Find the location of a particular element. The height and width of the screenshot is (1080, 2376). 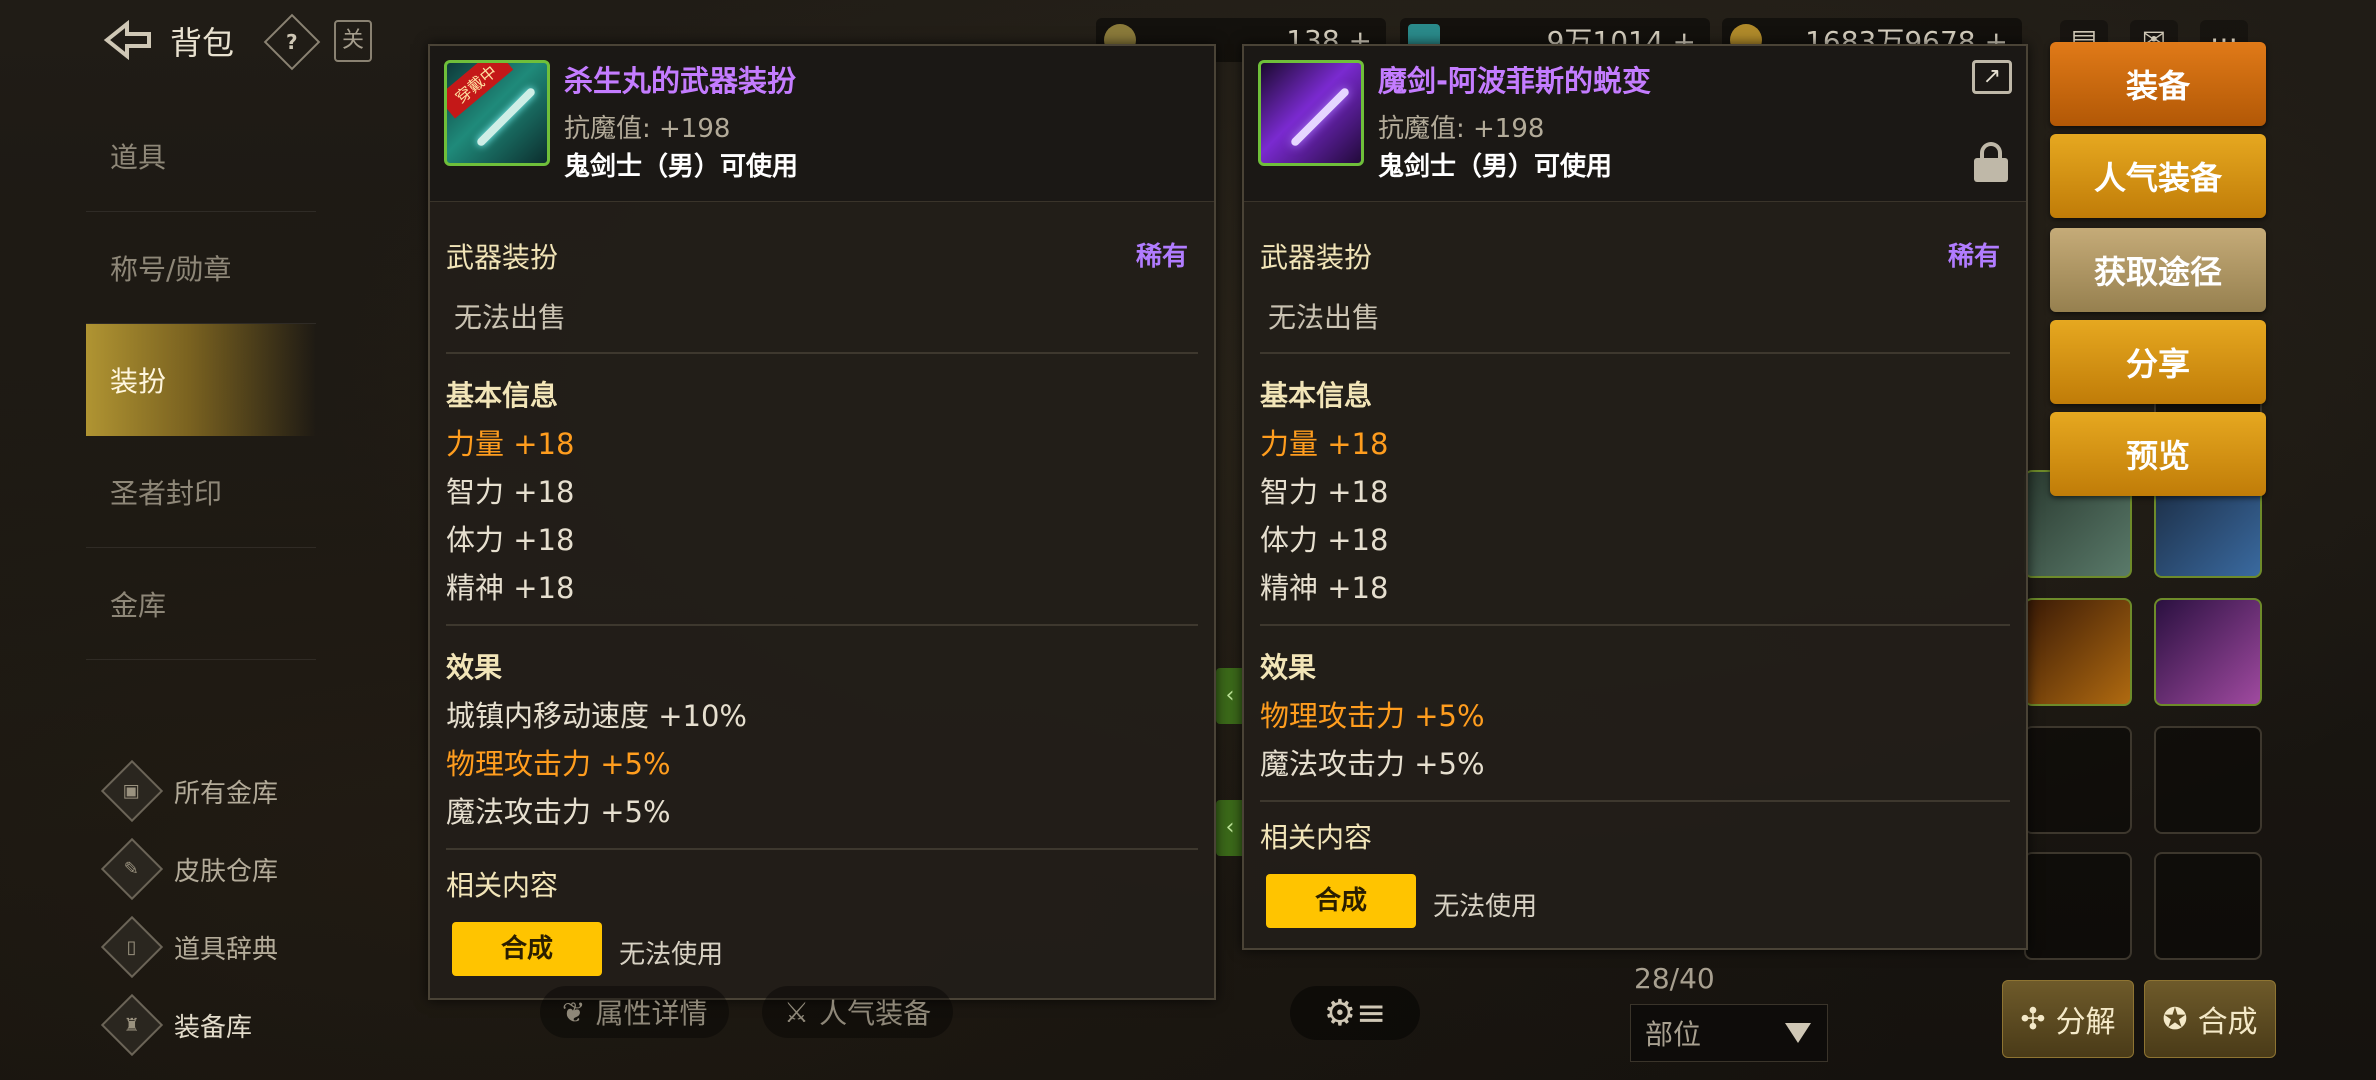

skin-storage-link: ✎ 皮肤仓库 is located at coordinates (215, 869).